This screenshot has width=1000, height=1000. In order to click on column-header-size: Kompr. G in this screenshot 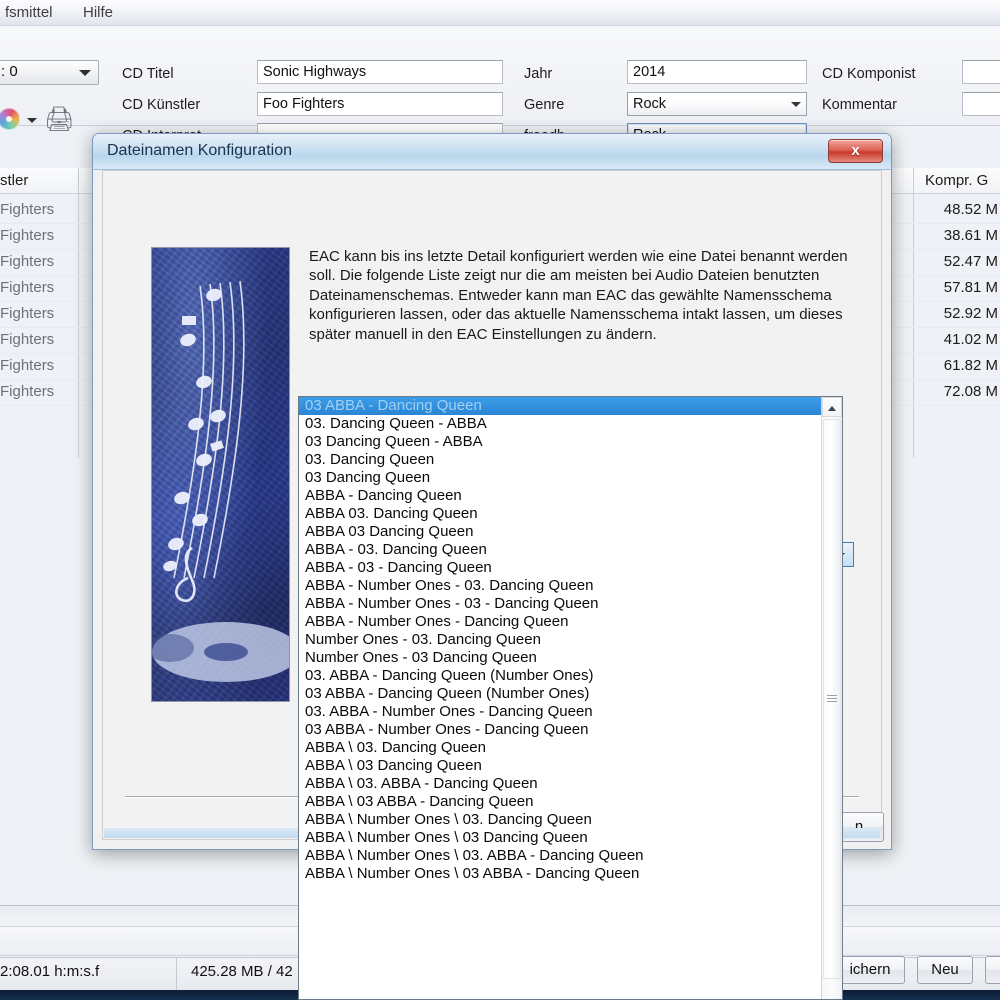, I will do `click(956, 180)`.